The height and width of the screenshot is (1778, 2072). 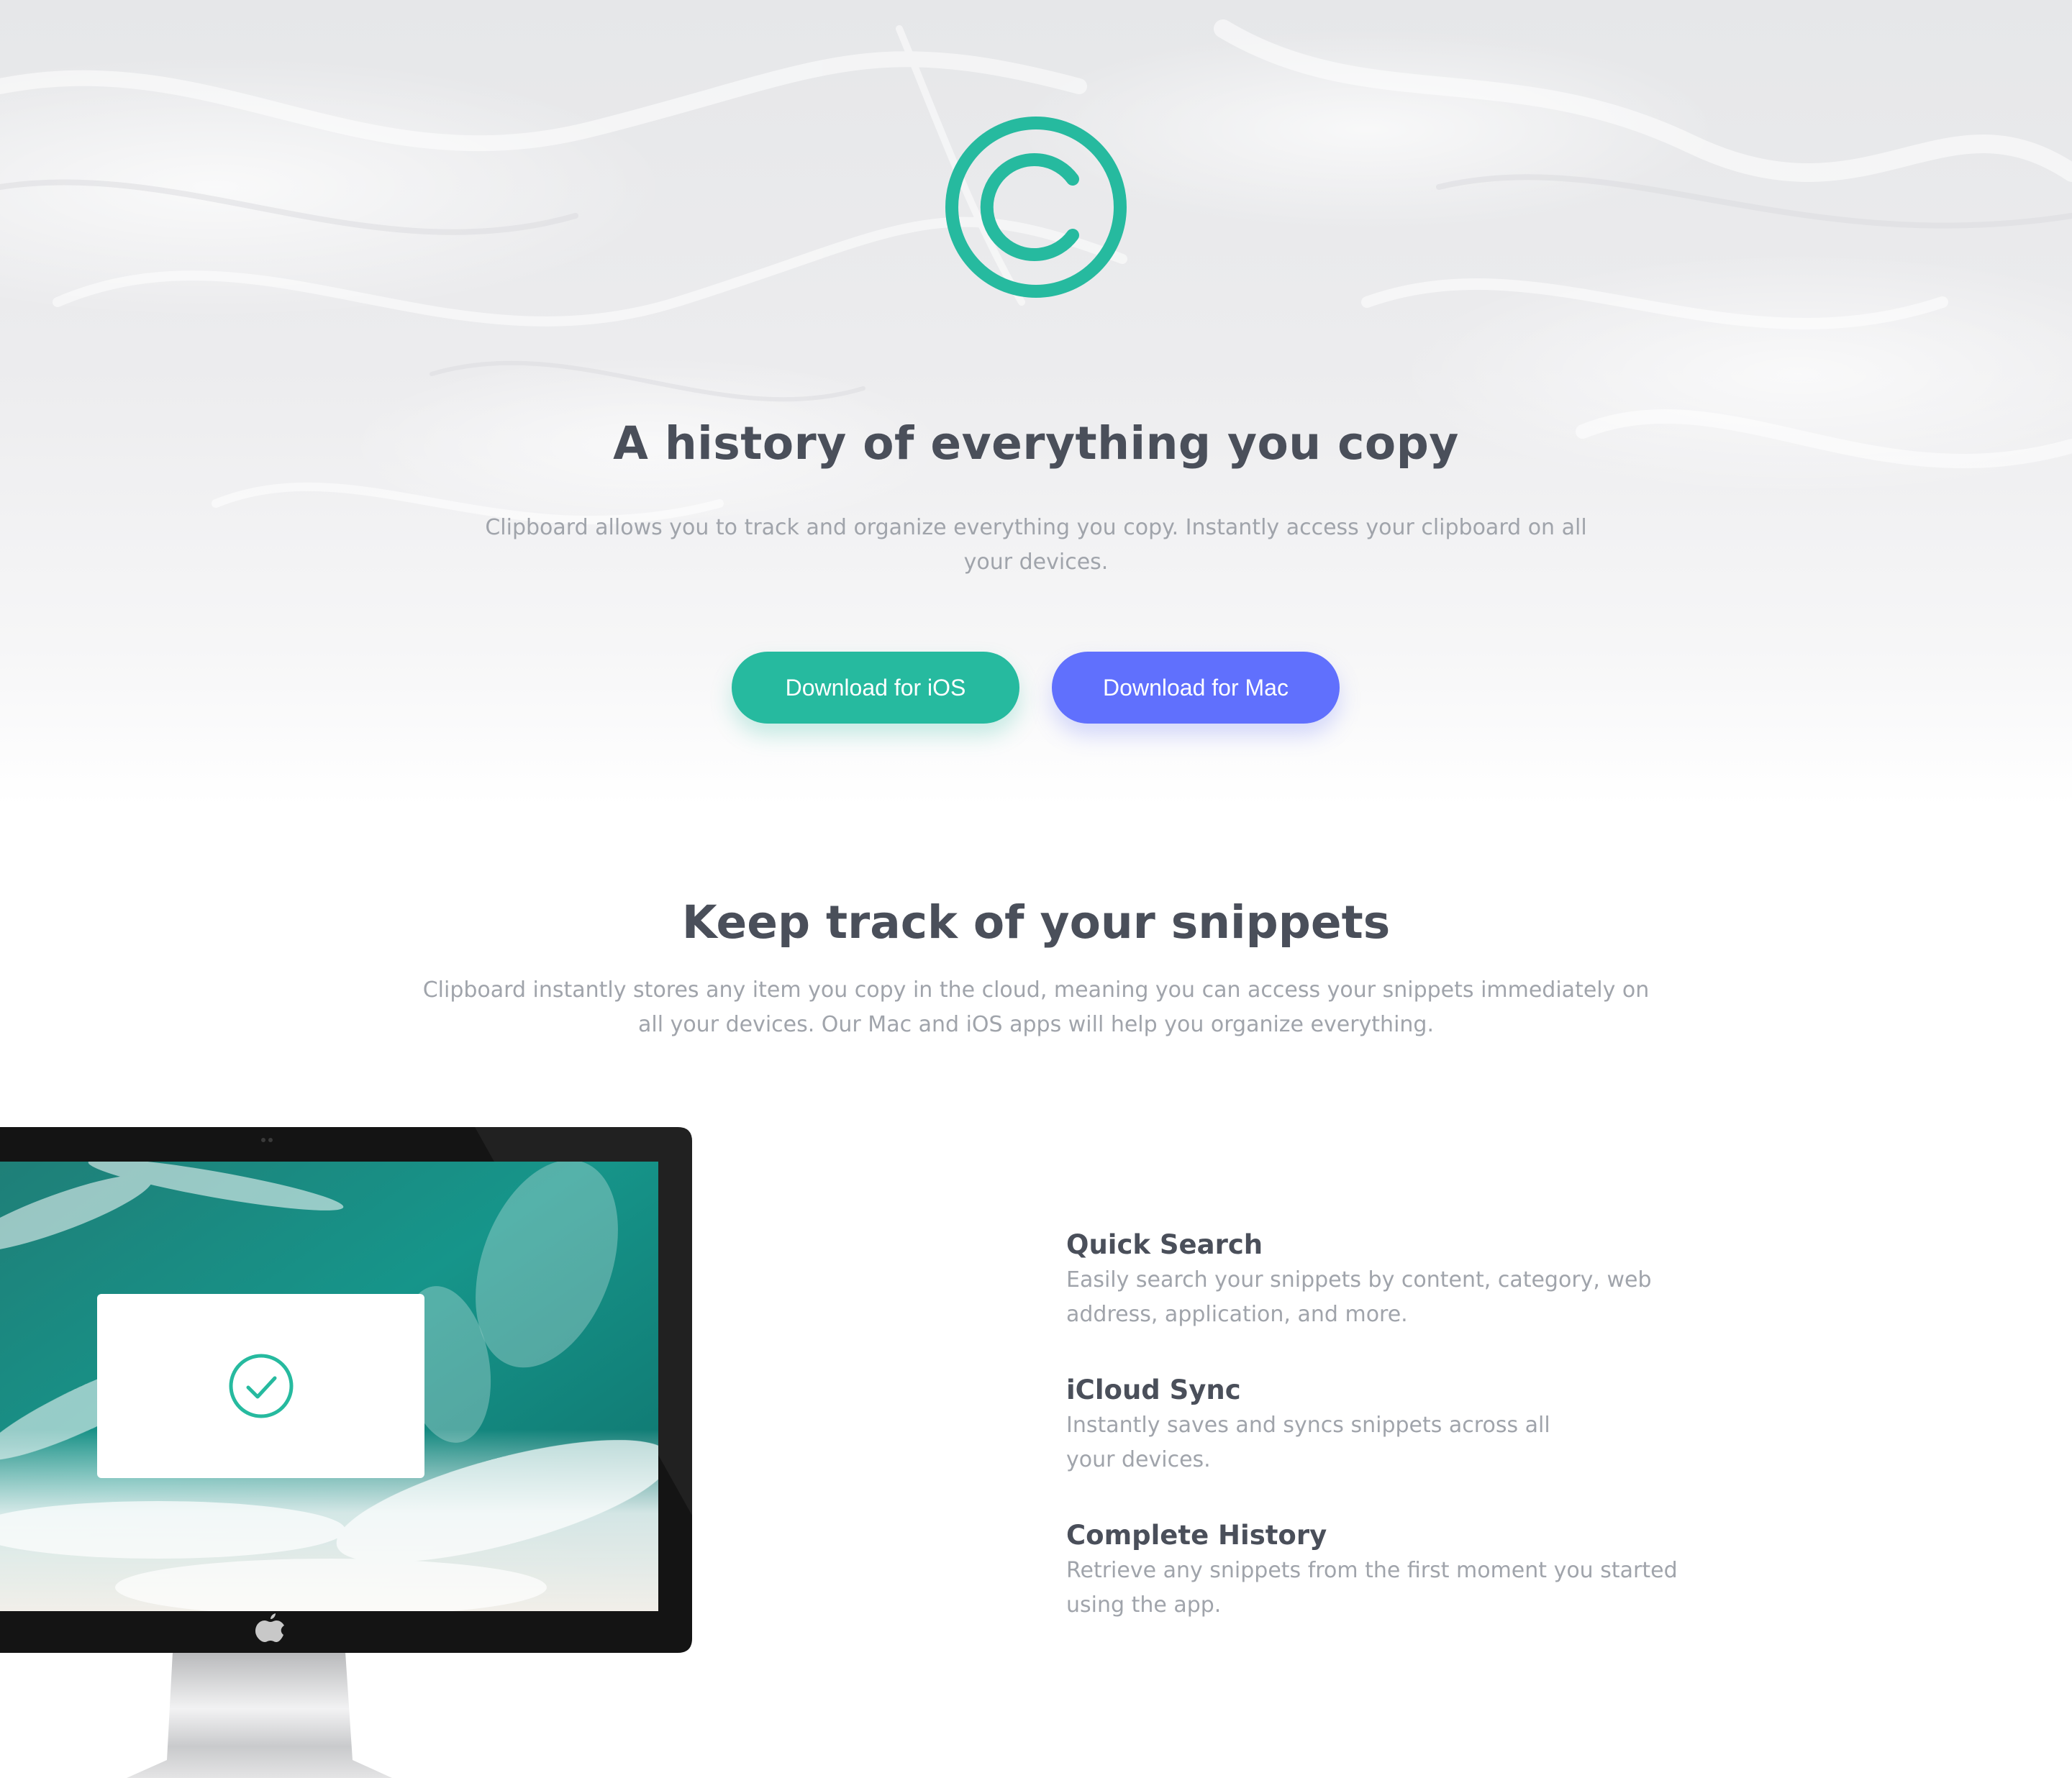 I want to click on feature-title: iCloud Sync, so click(x=1153, y=1389).